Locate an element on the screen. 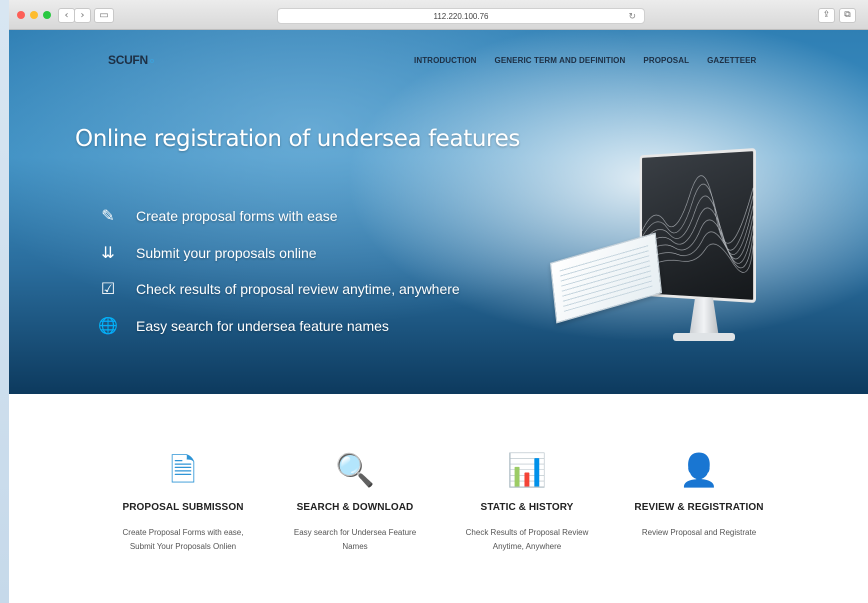 This screenshot has width=868, height=603. sidebar-toggle-icon: ▭ is located at coordinates (104, 15).